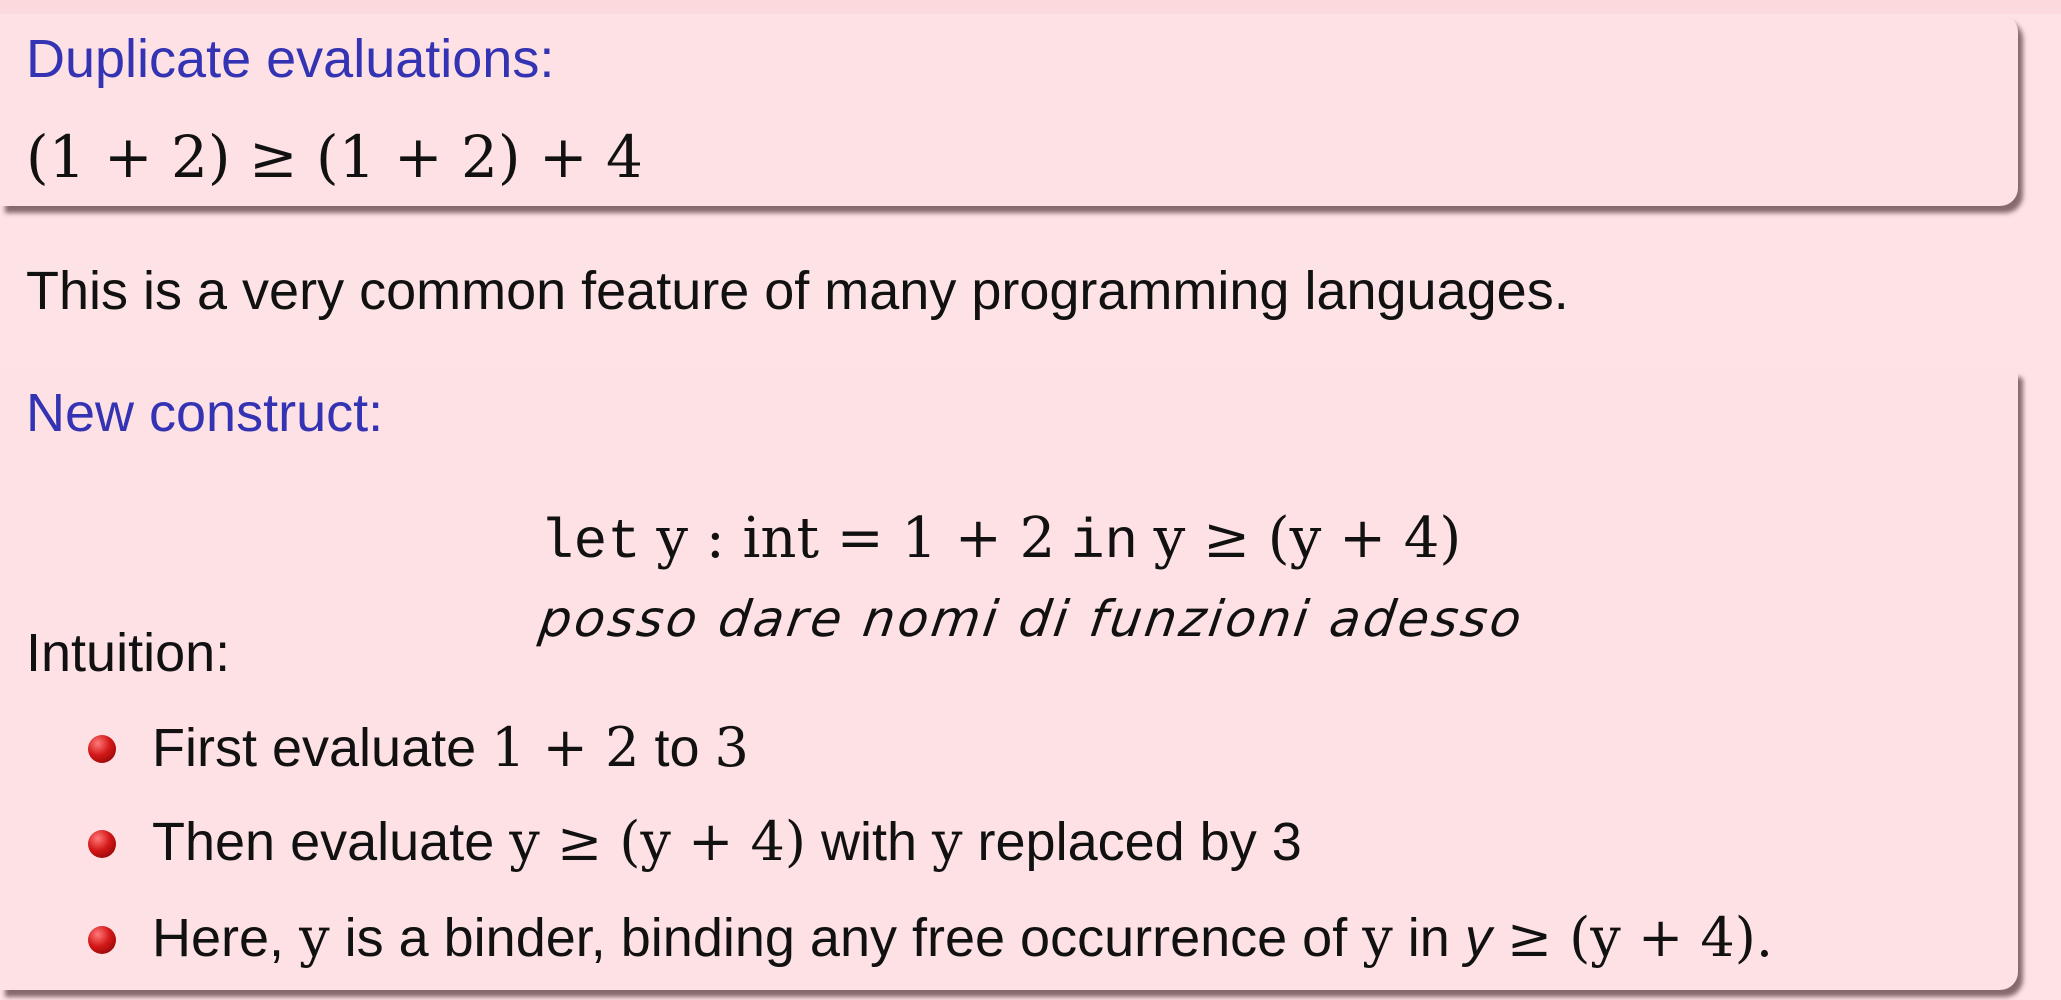  Describe the element at coordinates (290, 59) in the screenshot. I see `block-heading-duplicate: Duplicate evaluations:` at that location.